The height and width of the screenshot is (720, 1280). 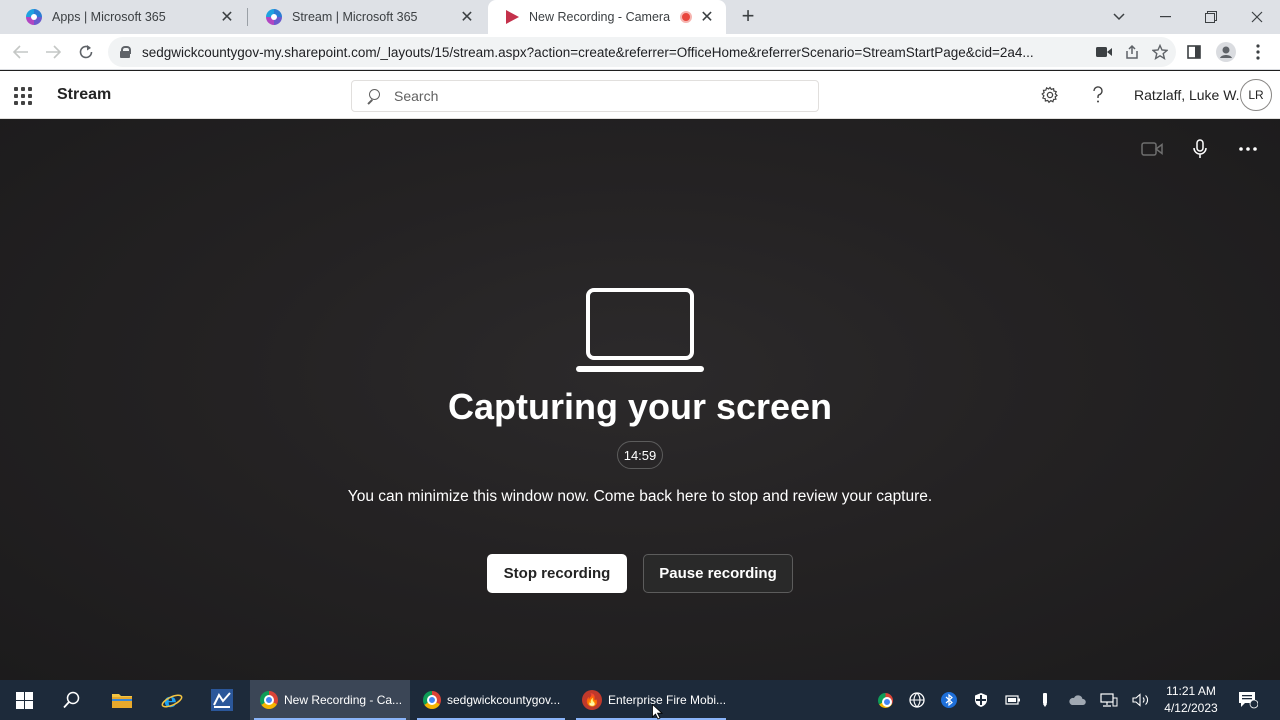 What do you see at coordinates (1109, 700) in the screenshot?
I see `tray-network` at bounding box center [1109, 700].